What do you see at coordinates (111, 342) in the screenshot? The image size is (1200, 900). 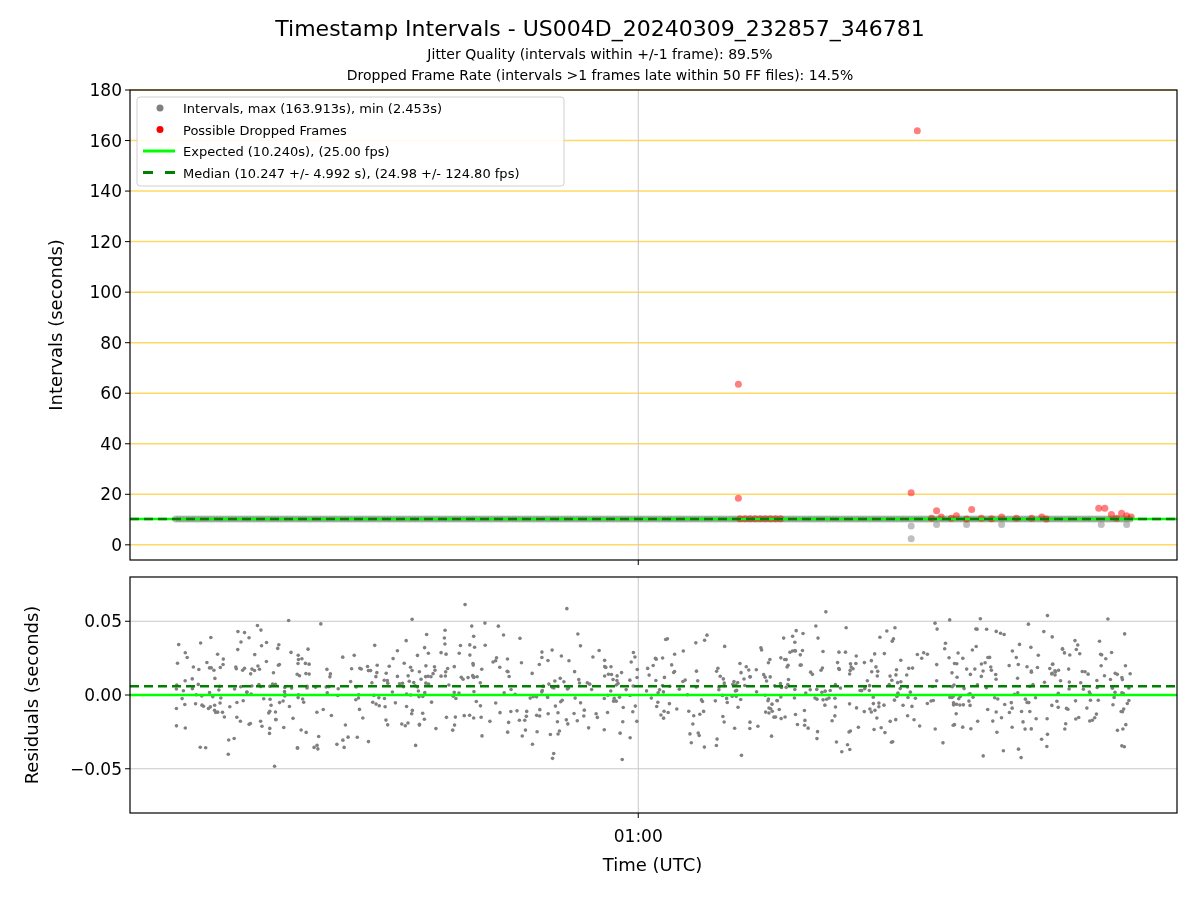 I see `y-tick-label: 80` at bounding box center [111, 342].